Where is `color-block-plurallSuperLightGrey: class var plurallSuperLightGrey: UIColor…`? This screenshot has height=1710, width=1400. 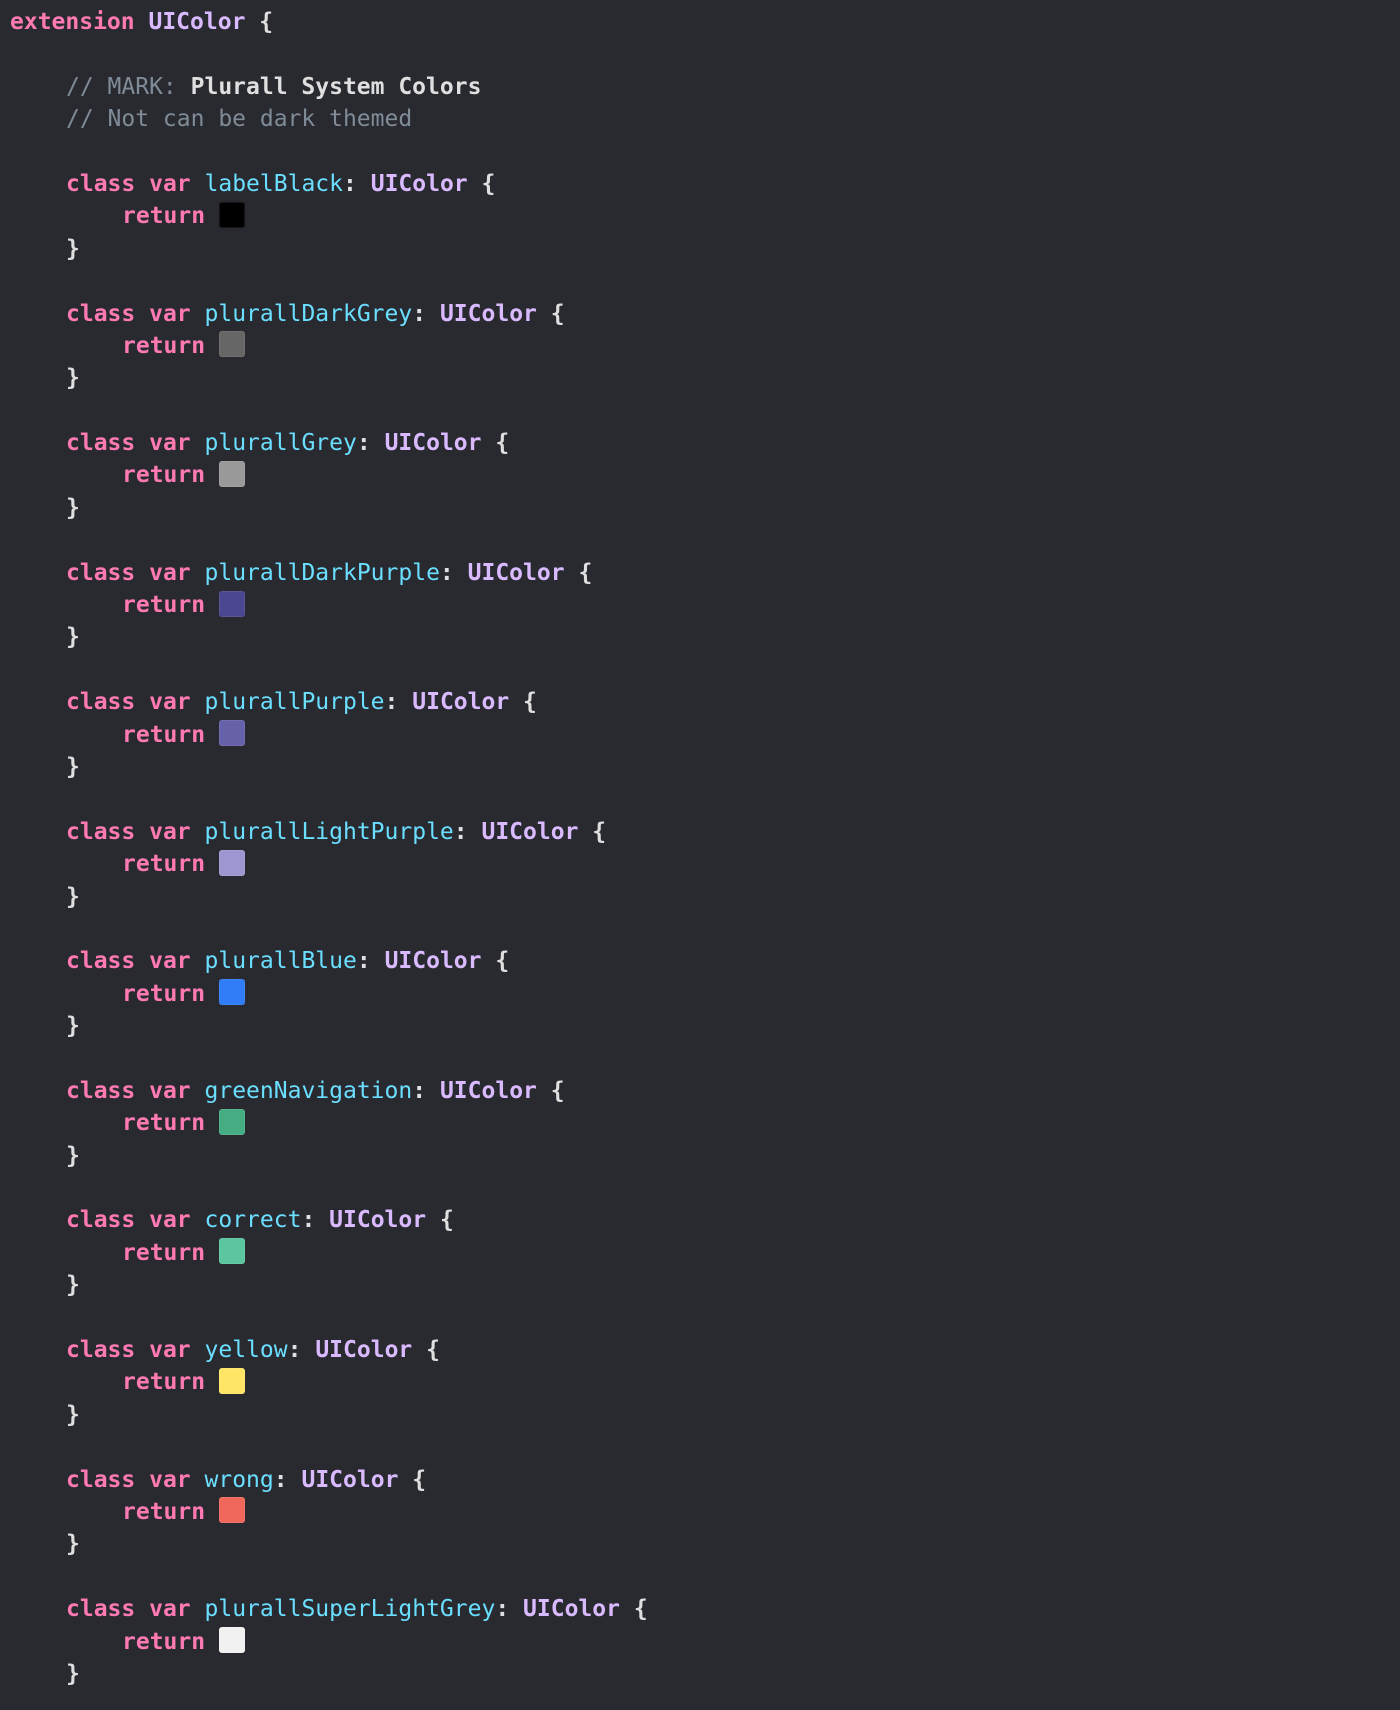
color-block-plurallSuperLightGrey: class var plurallSuperLightGrey: UIColor… is located at coordinates (705, 1641).